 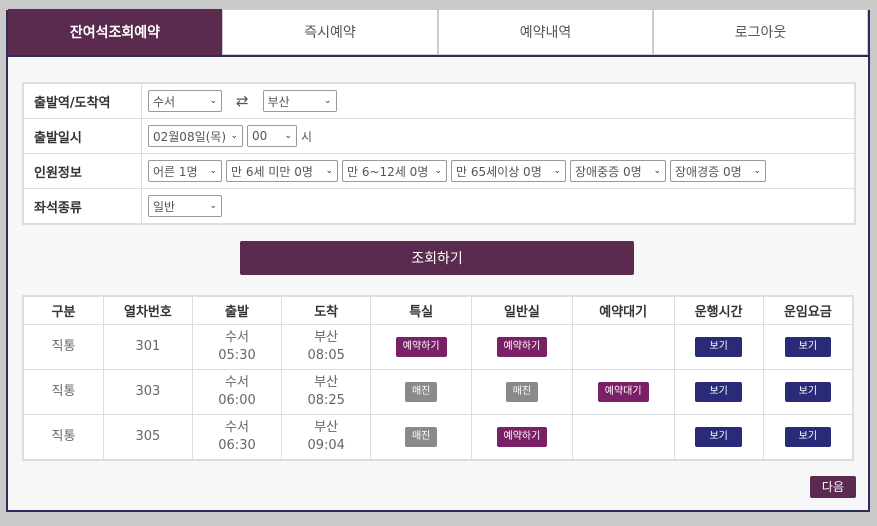 What do you see at coordinates (190, 136) in the screenshot?
I see `date-value: 02월08일(목)` at bounding box center [190, 136].